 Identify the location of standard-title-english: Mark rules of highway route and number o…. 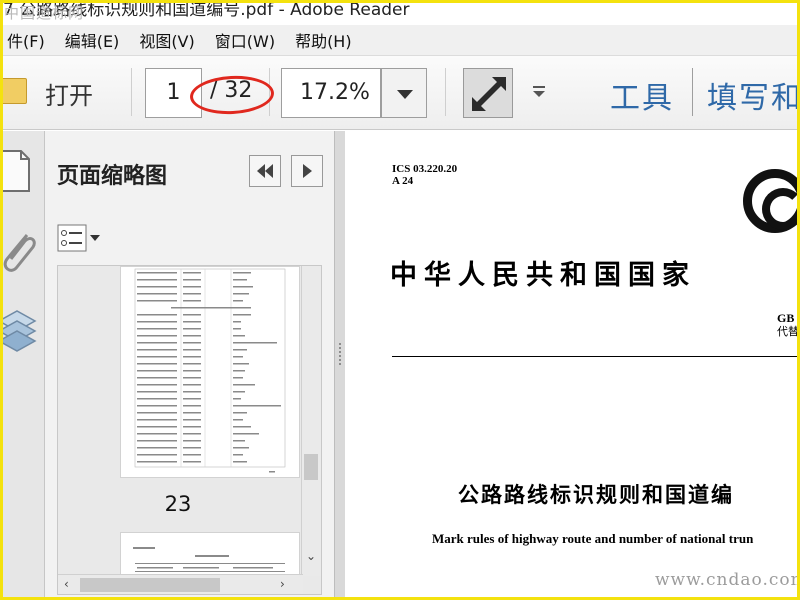
(593, 538).